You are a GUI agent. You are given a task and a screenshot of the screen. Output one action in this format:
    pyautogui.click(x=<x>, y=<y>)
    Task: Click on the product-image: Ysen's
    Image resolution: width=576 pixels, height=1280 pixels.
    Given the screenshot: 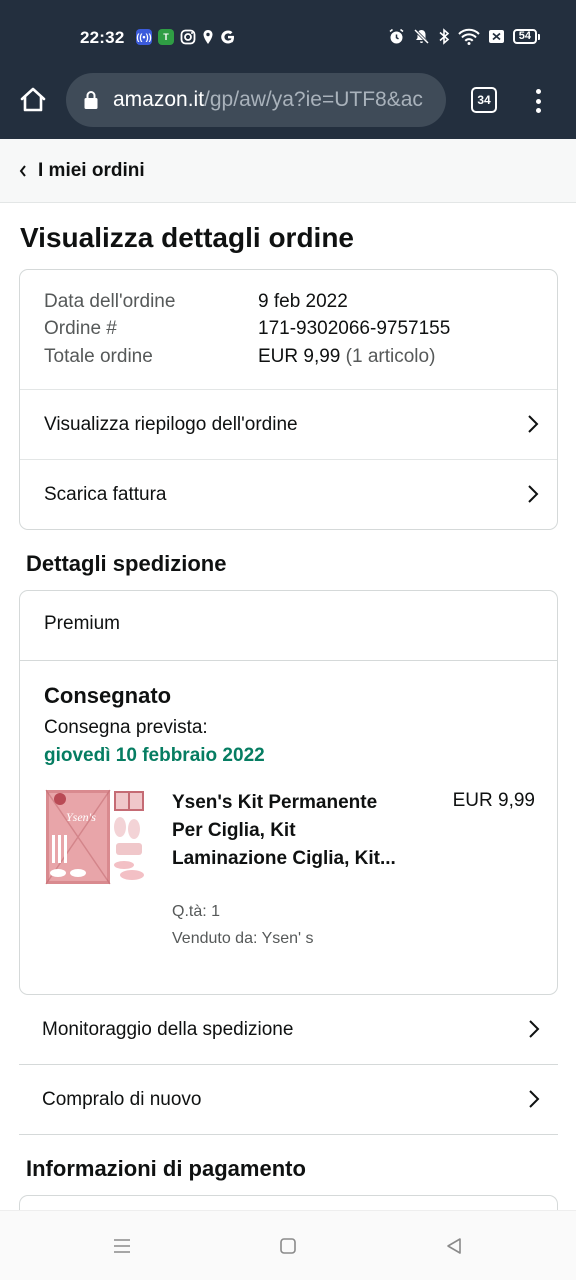 What is the action you would take?
    pyautogui.click(x=96, y=839)
    